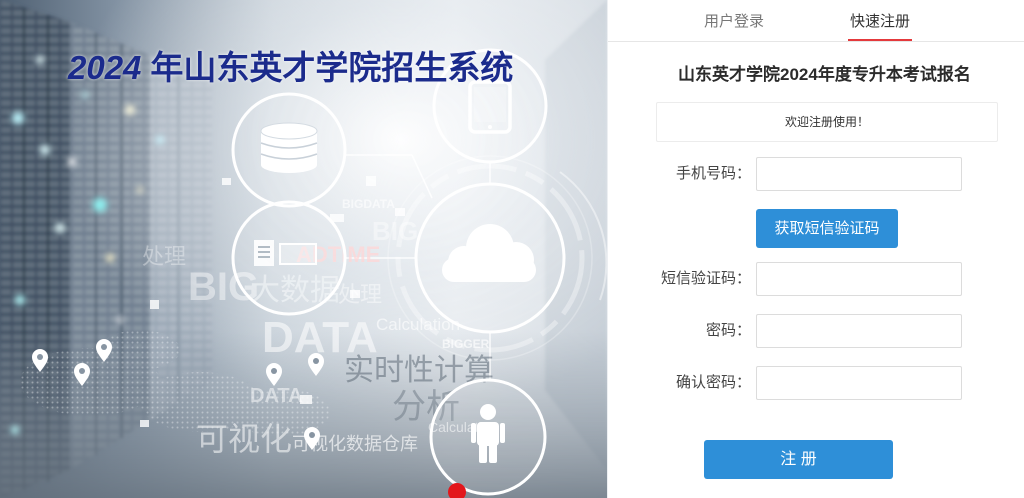 Image resolution: width=1024 pixels, height=498 pixels. Describe the element at coordinates (728, 330) in the screenshot. I see `password-label: 密码：` at that location.